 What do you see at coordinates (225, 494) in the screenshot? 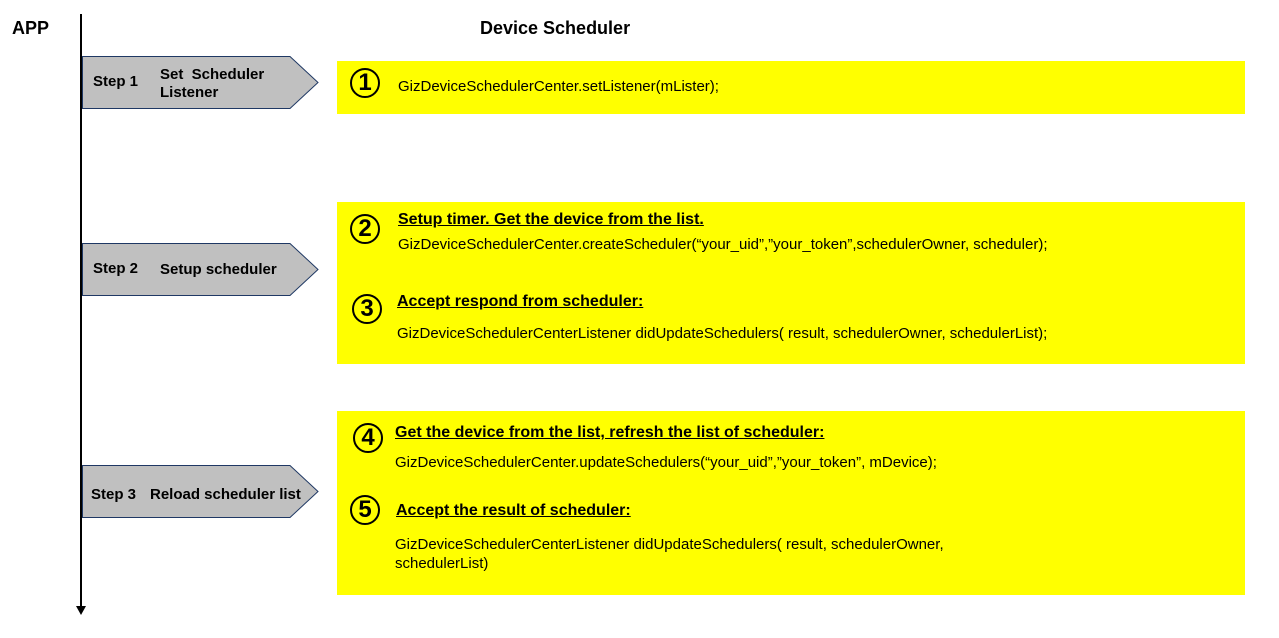
I see `step-3-label: Reload scheduler list` at bounding box center [225, 494].